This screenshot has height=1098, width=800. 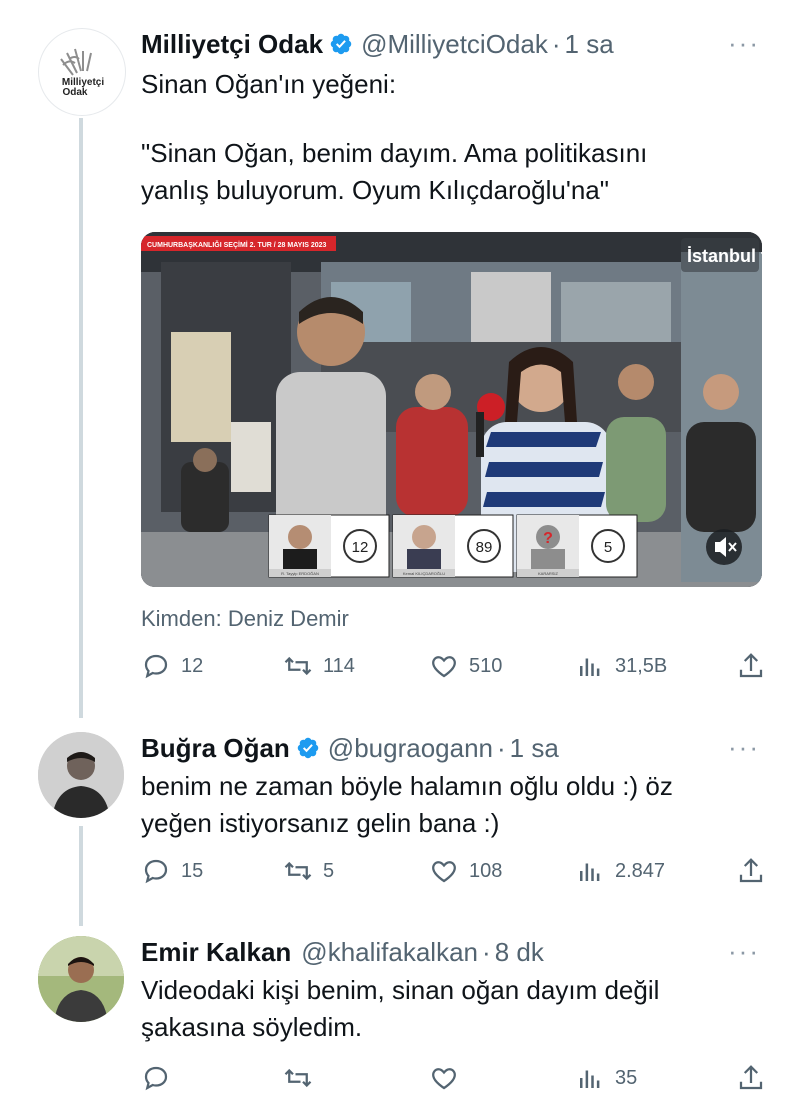 I want to click on author-handle: @MilliyetciOdak, so click(x=454, y=44).